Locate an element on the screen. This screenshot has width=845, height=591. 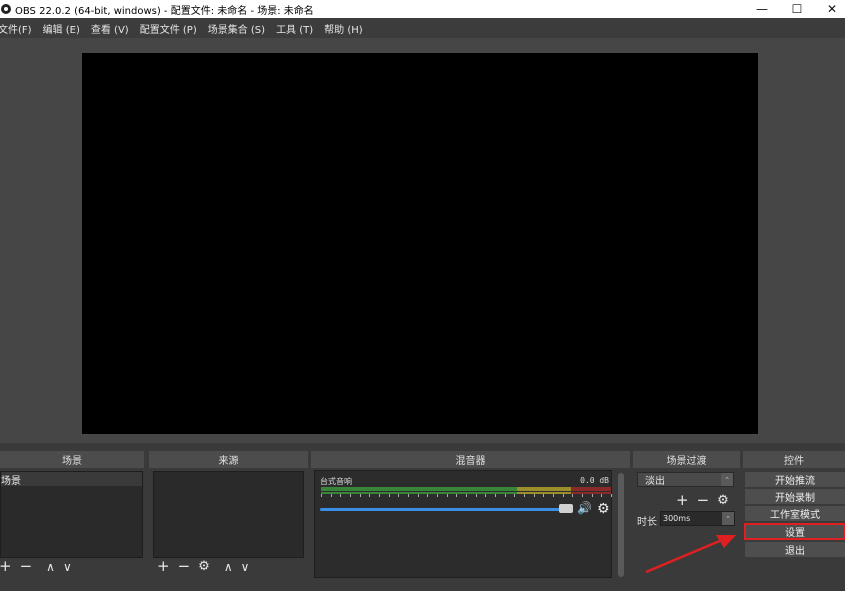
menu-scene-collection: 场景集合 (S) is located at coordinates (236, 28).